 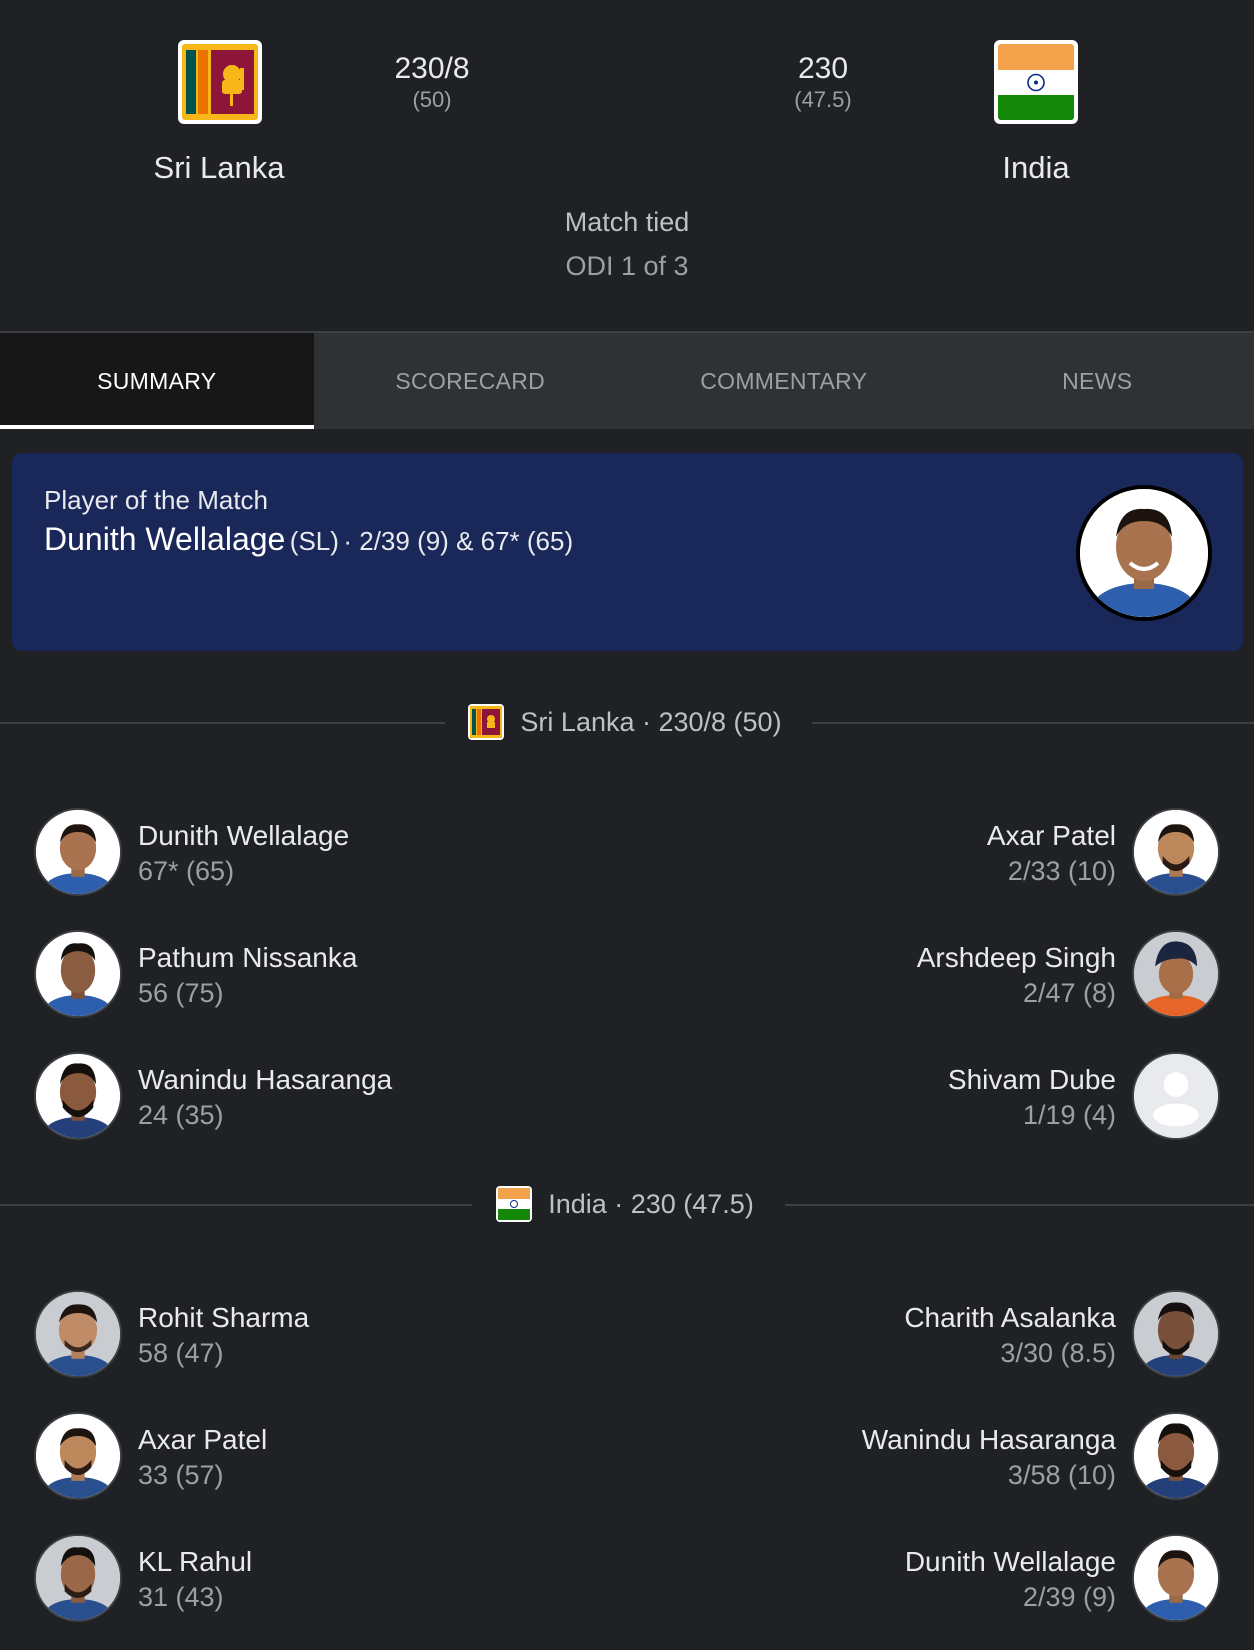 What do you see at coordinates (181, 1475) in the screenshot?
I see `player-stat: 33 (57)` at bounding box center [181, 1475].